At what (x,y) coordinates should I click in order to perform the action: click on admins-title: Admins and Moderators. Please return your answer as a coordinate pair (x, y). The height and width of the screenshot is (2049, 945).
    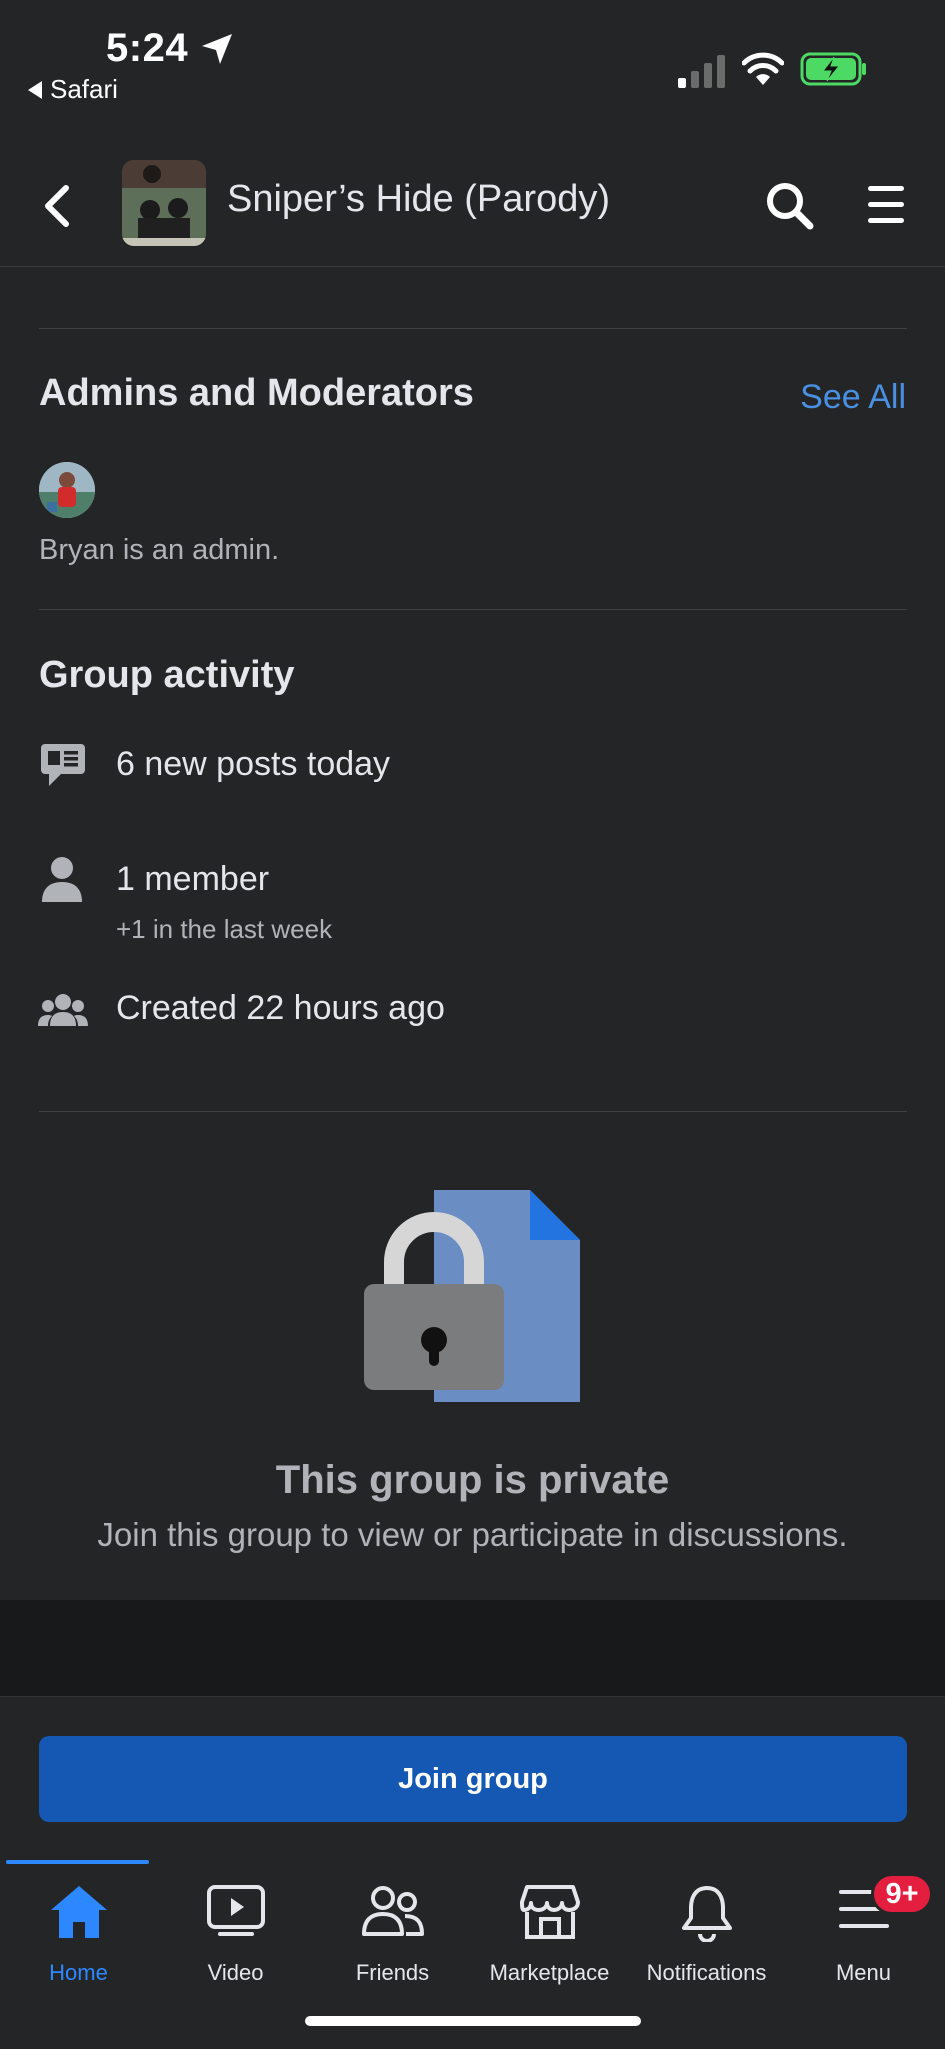
    Looking at the image, I should click on (256, 393).